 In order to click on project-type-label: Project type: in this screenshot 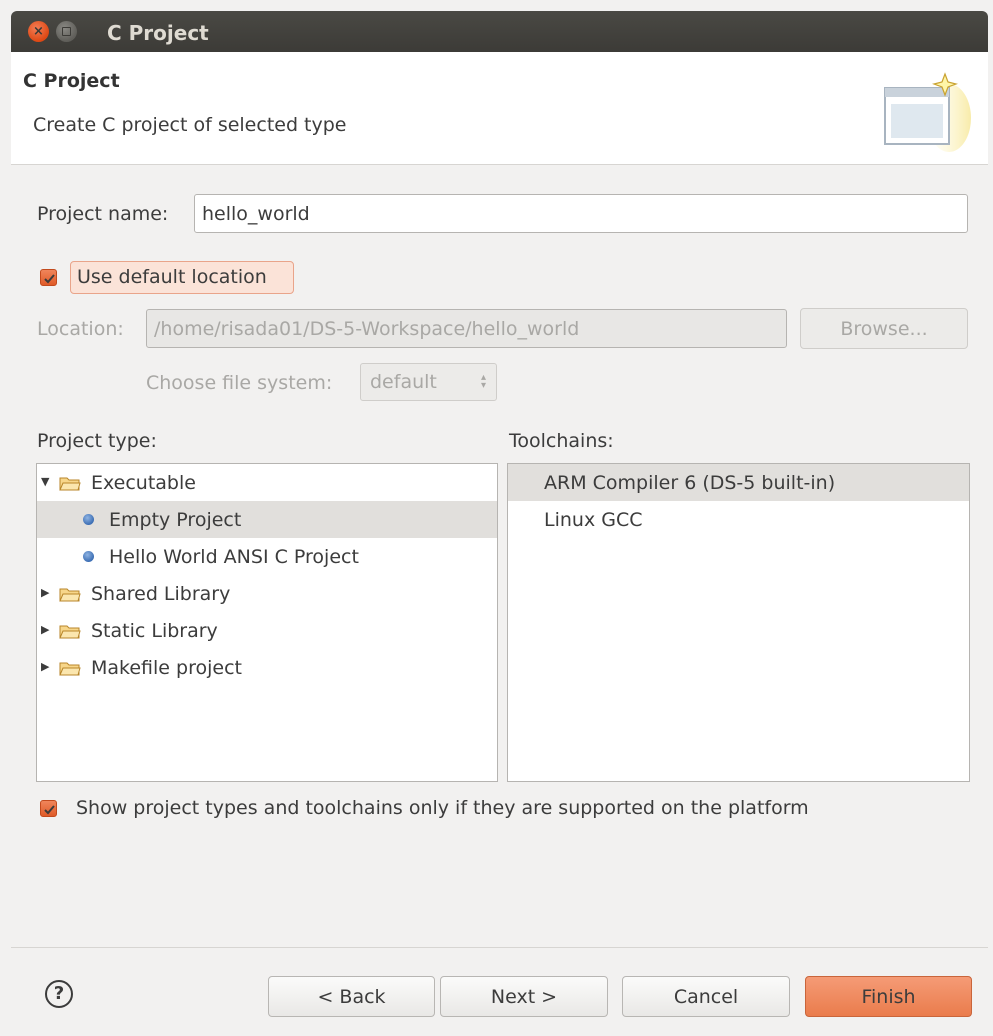, I will do `click(97, 441)`.